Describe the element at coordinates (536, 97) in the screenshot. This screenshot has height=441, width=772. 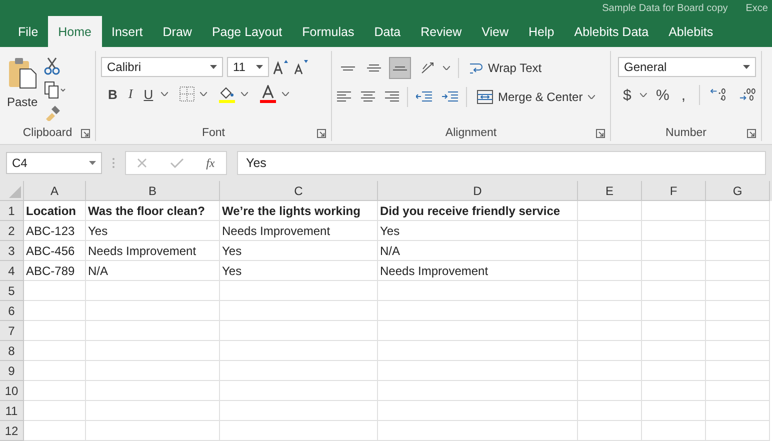
I see `merge-center-button: Merge & Center` at that location.